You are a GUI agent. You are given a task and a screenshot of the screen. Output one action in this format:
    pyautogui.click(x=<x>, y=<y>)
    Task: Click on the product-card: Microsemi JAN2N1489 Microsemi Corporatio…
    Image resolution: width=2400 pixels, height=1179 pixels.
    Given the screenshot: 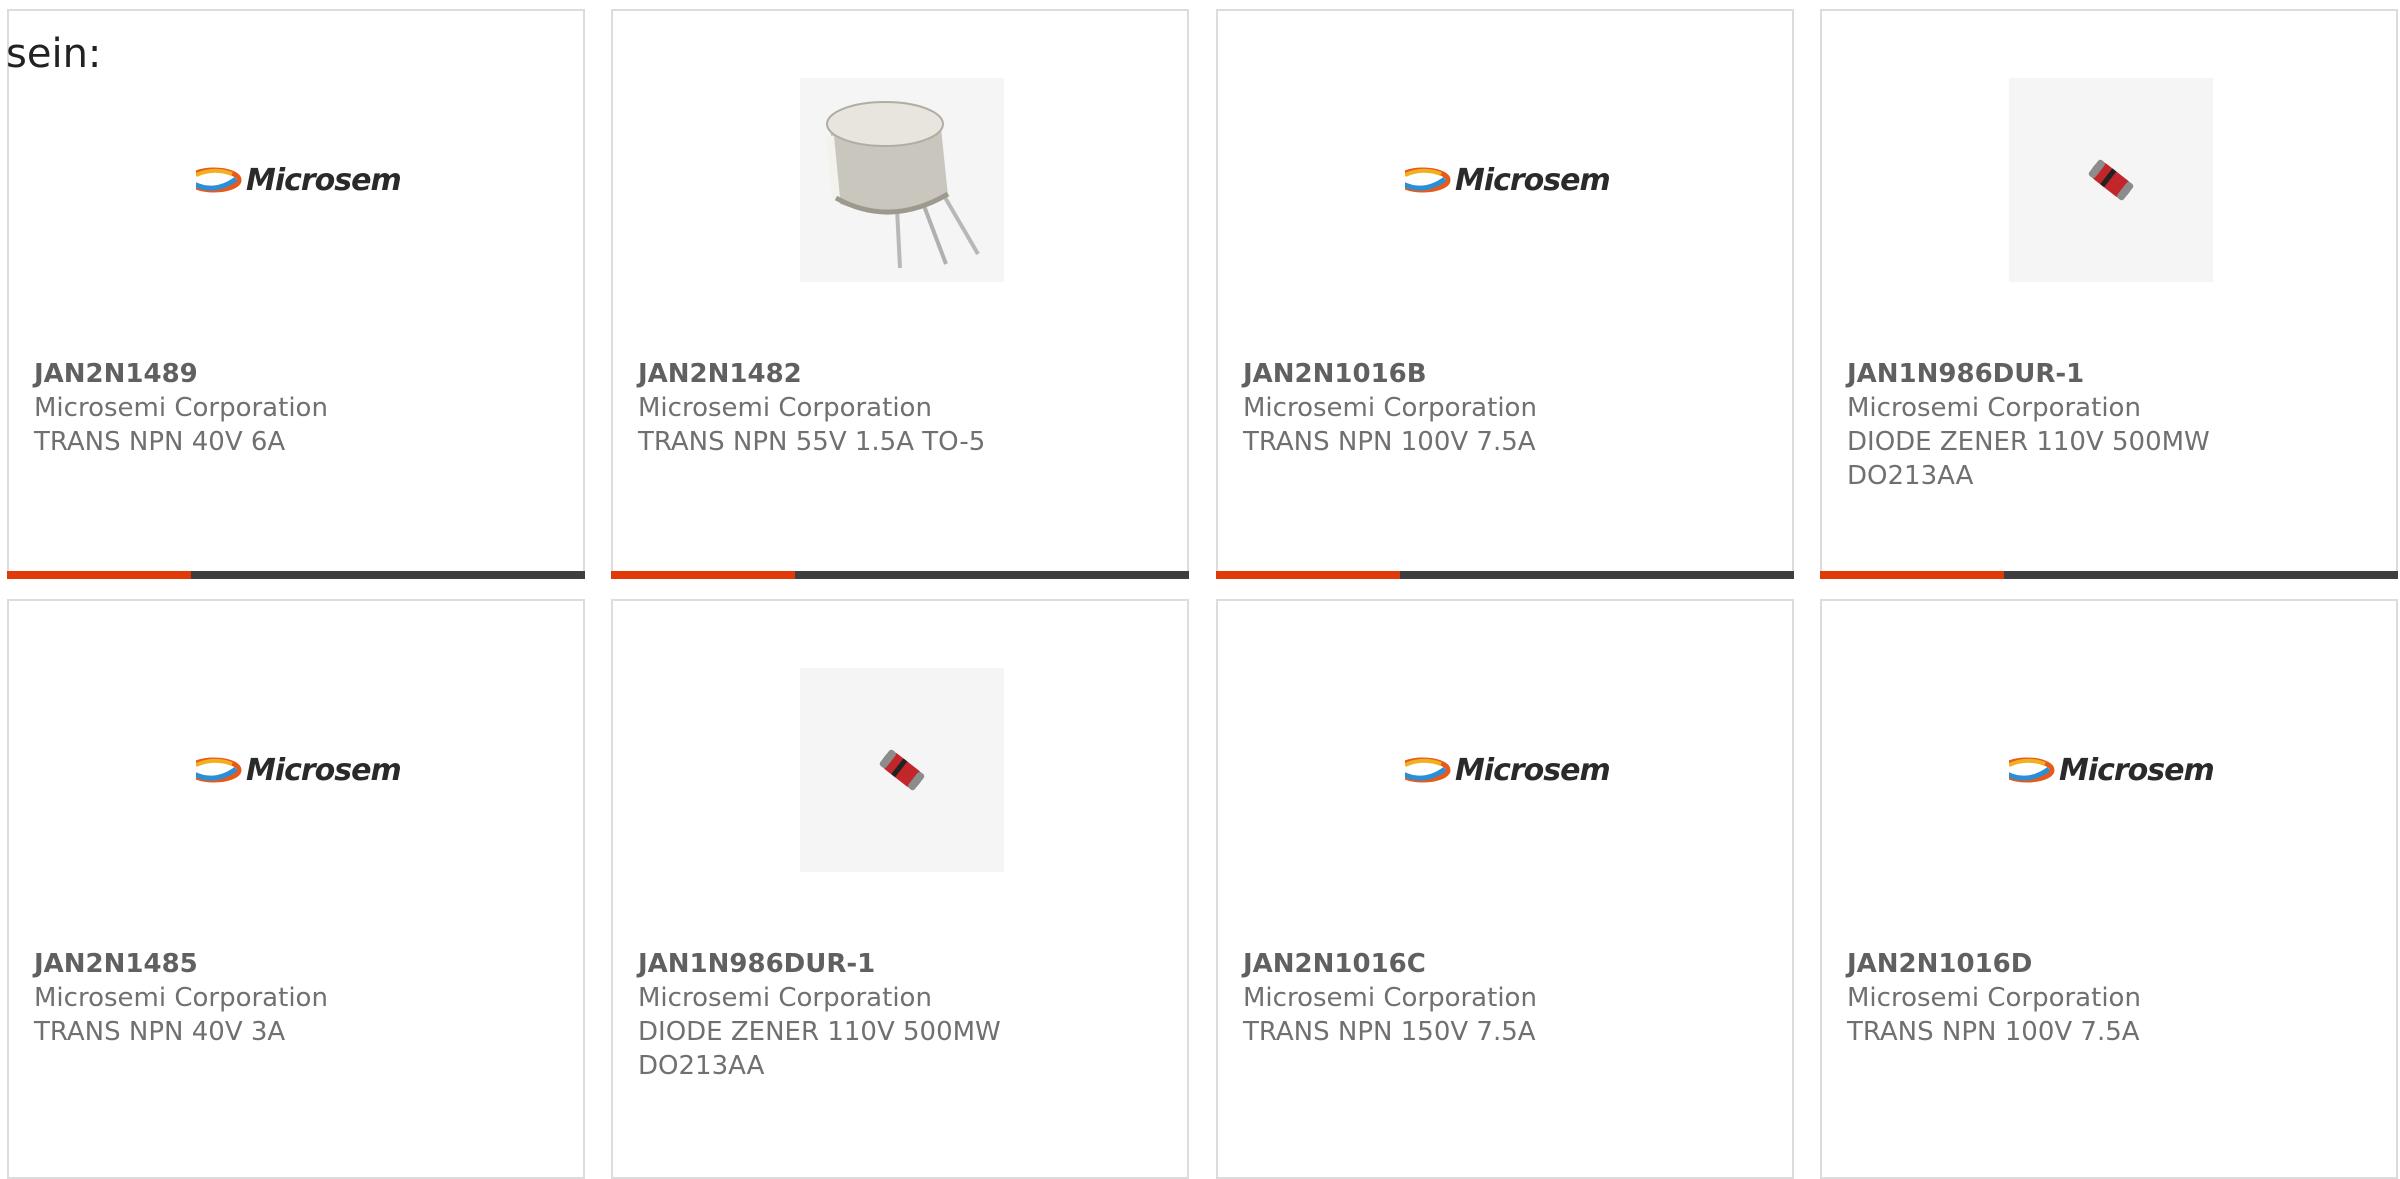 What is the action you would take?
    pyautogui.click(x=296, y=294)
    